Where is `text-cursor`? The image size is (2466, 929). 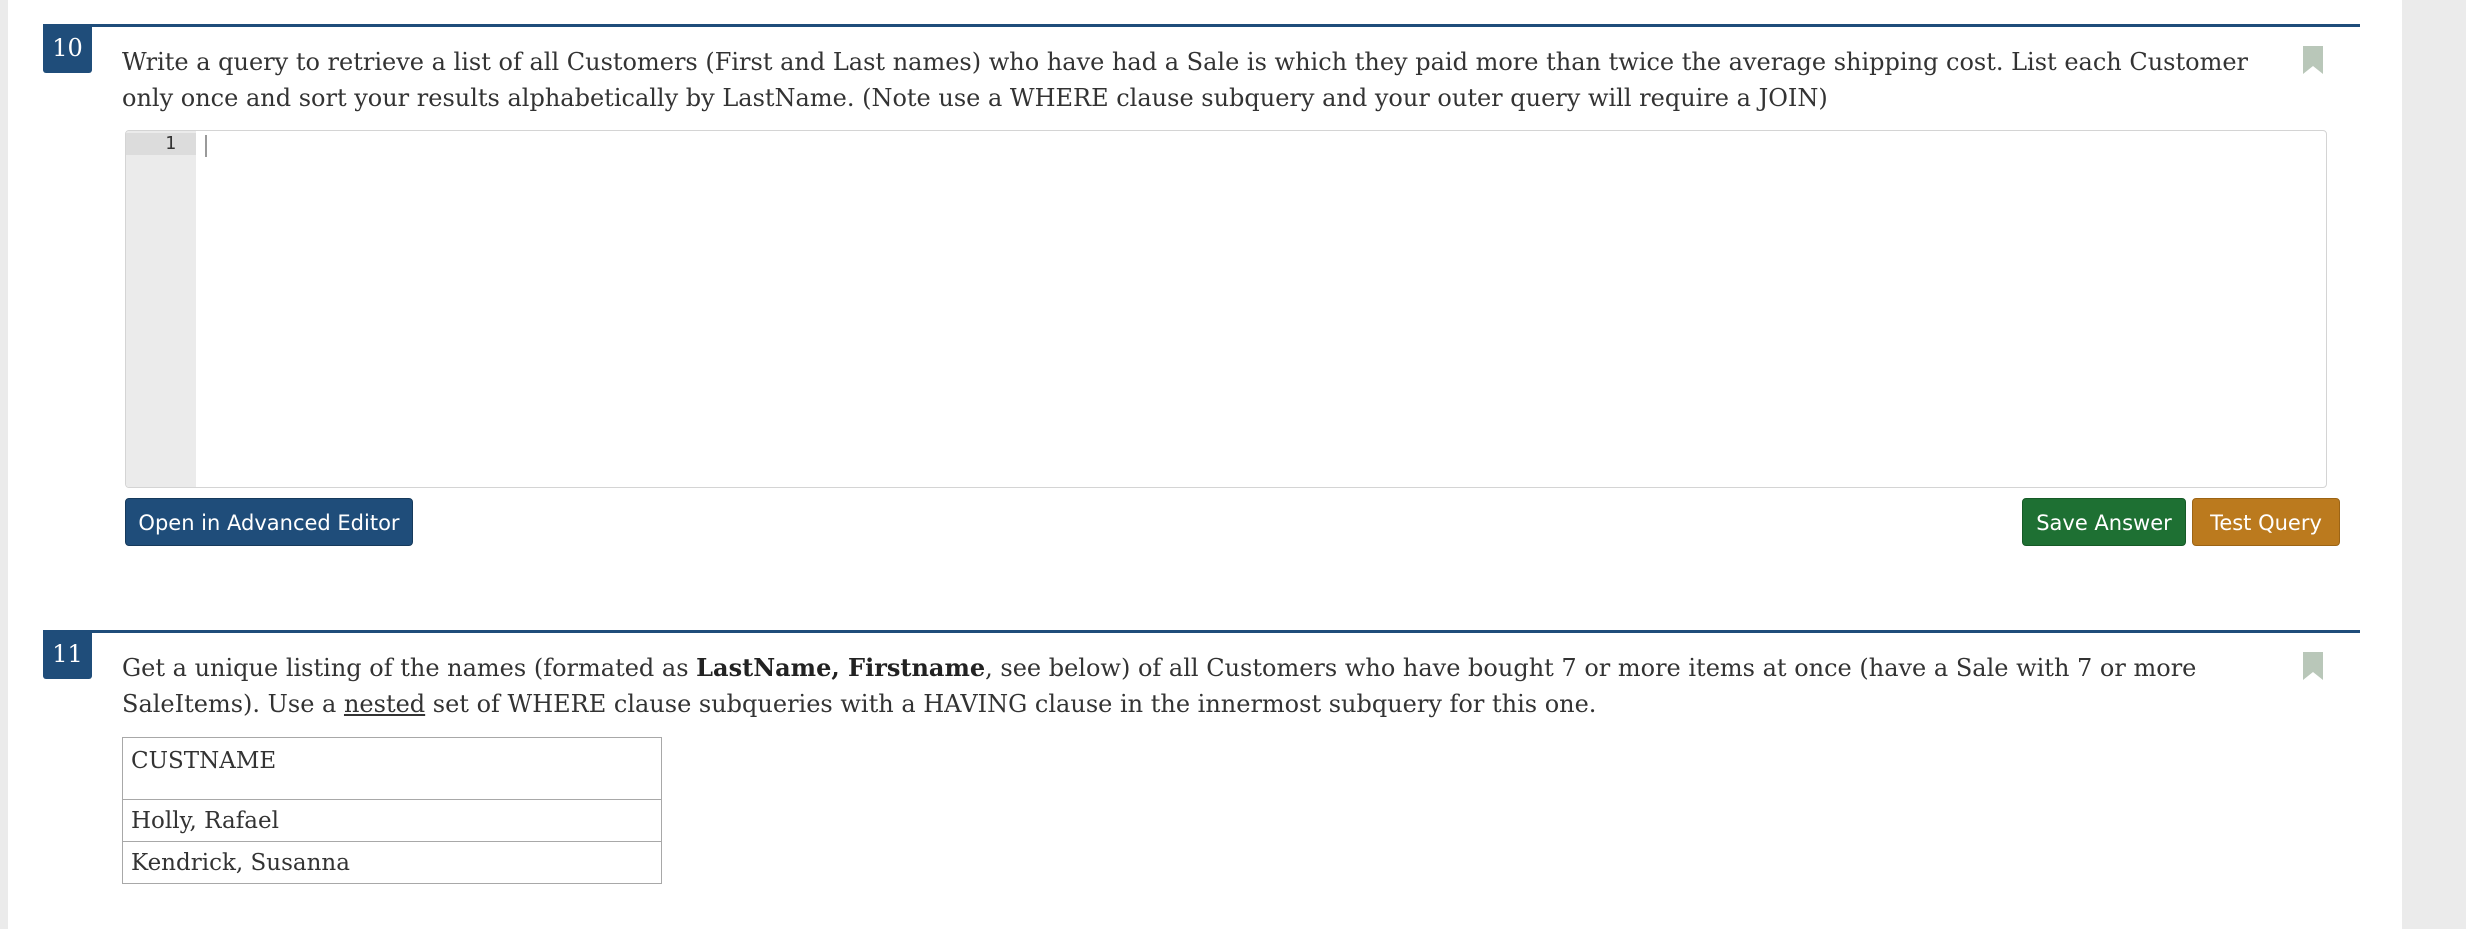 text-cursor is located at coordinates (206, 146).